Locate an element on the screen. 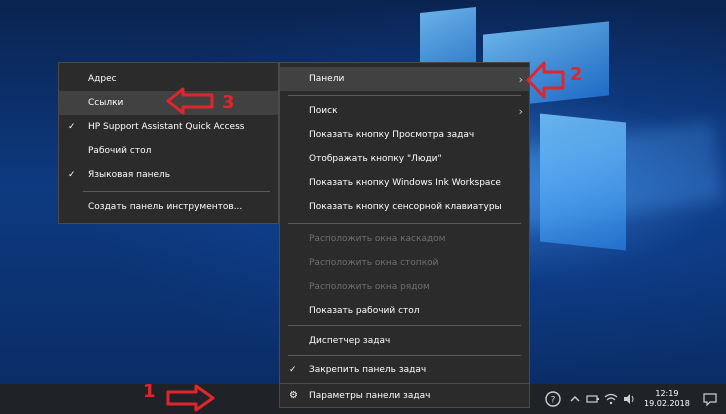 The width and height of the screenshot is (726, 414). clock: 12:19 19.02.2018 is located at coordinates (667, 399).